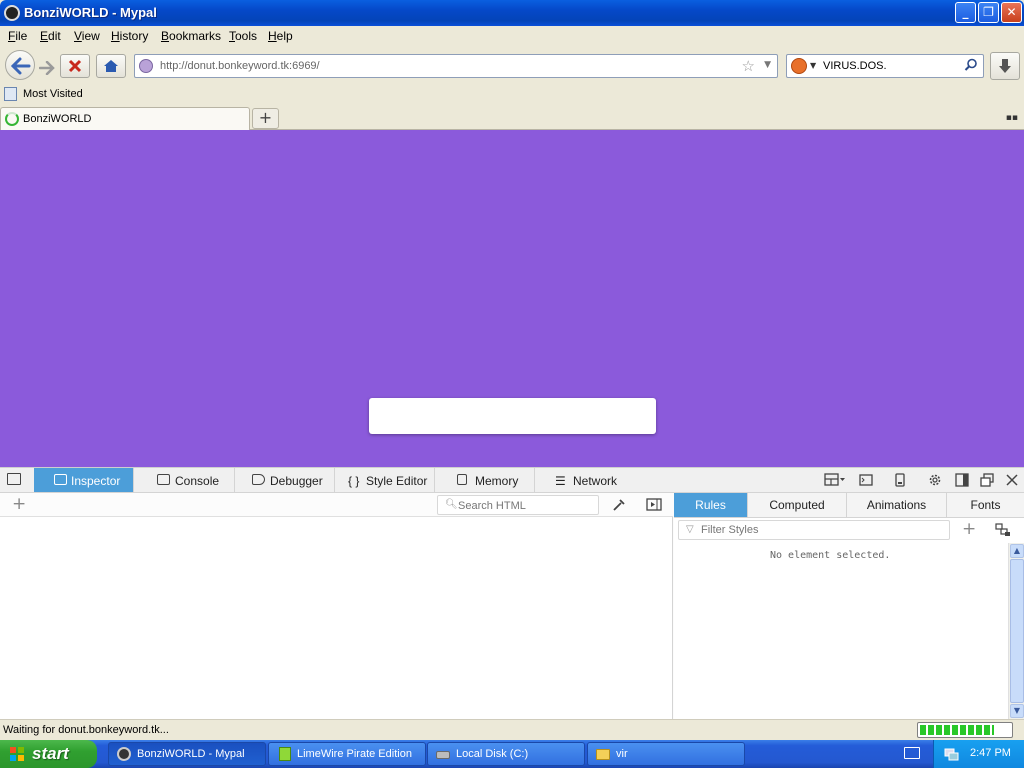 The height and width of the screenshot is (768, 1024). I want to click on markup-toolbar: + 🔍︎ Search HTML, so click(336, 505).